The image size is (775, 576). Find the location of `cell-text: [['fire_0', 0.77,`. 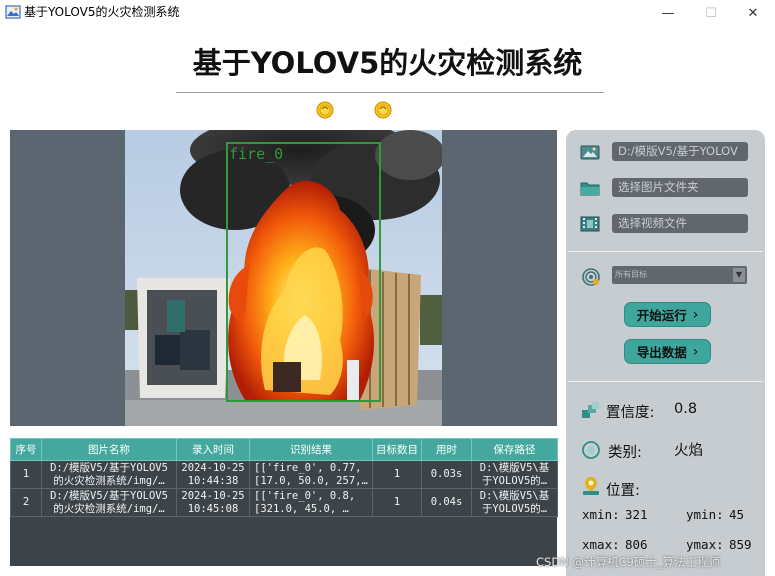

cell-text: [['fire_0', 0.77, is located at coordinates (308, 467).